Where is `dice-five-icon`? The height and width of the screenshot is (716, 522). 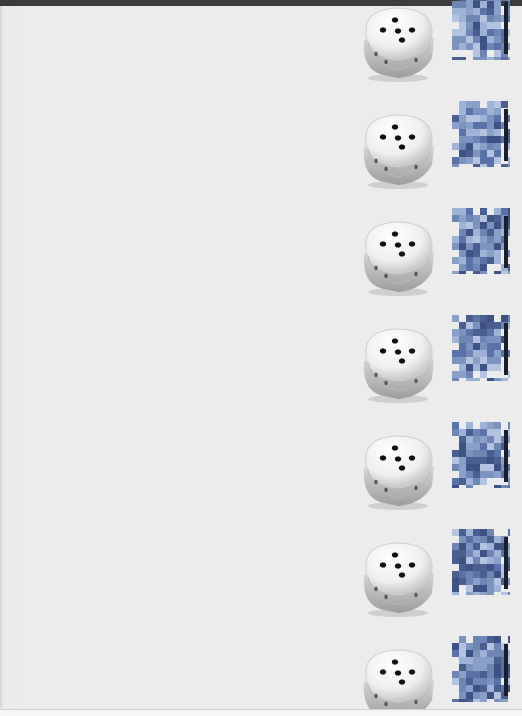
dice-five-icon is located at coordinates (398, 679).